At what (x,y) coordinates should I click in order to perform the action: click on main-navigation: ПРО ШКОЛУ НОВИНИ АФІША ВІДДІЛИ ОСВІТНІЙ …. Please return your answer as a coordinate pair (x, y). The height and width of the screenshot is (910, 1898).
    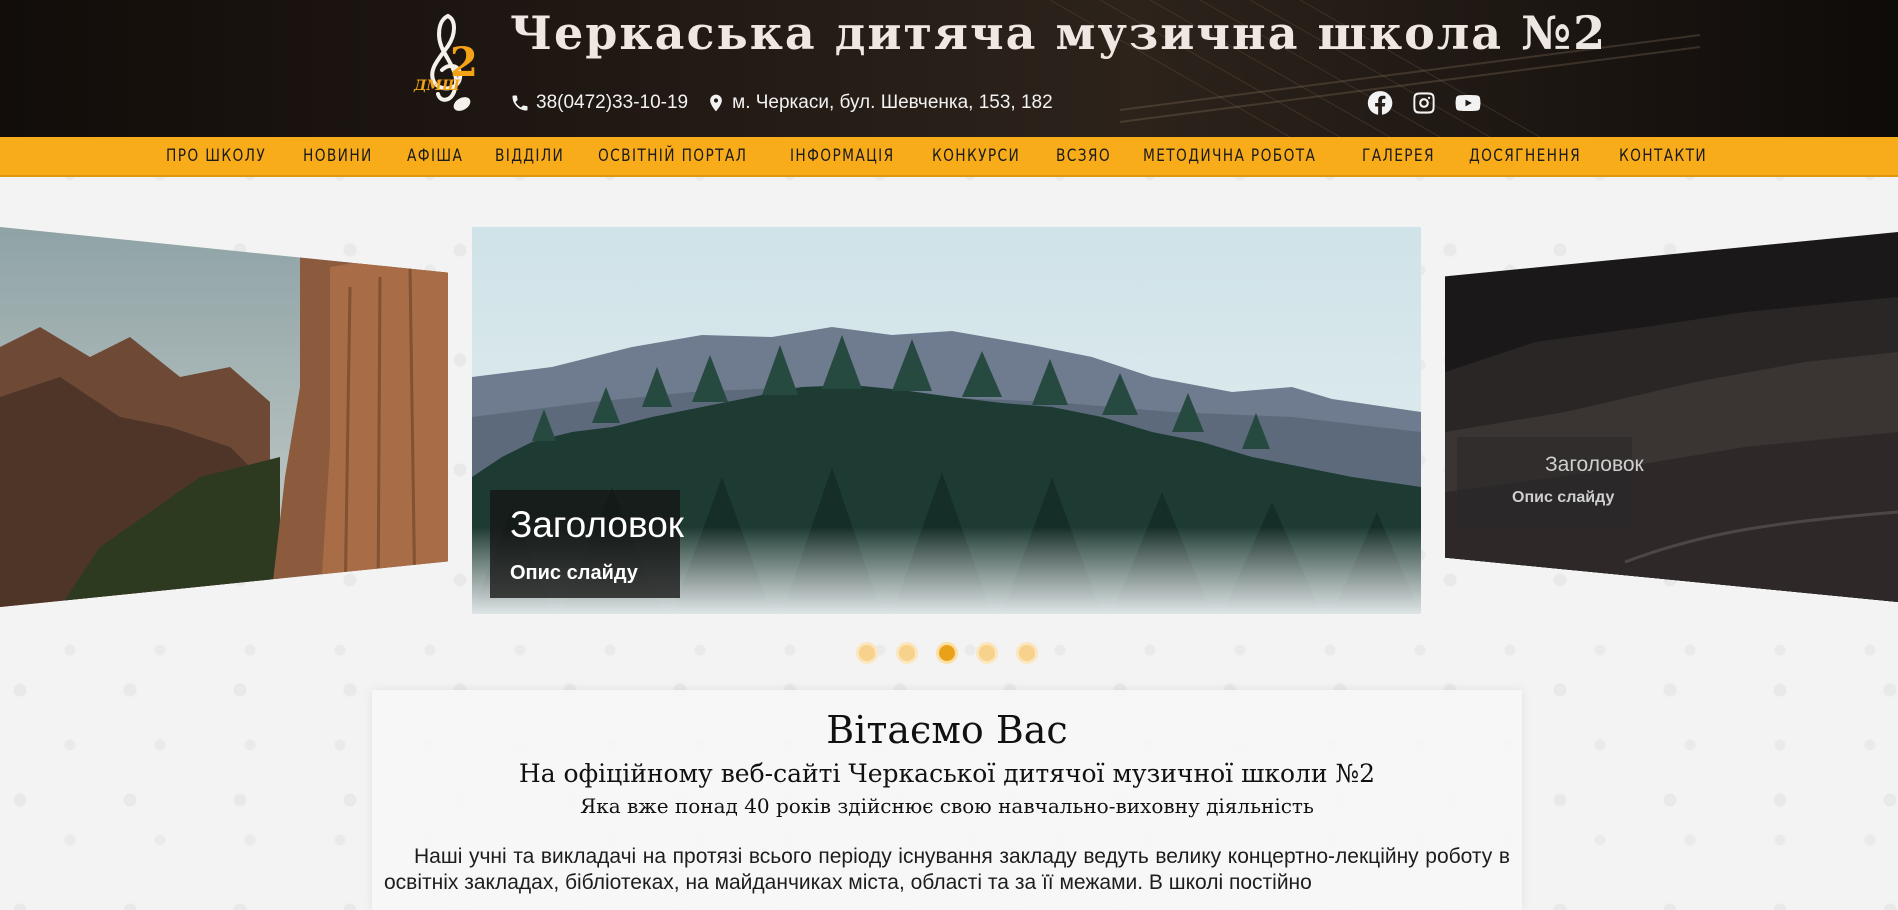
    Looking at the image, I should click on (949, 157).